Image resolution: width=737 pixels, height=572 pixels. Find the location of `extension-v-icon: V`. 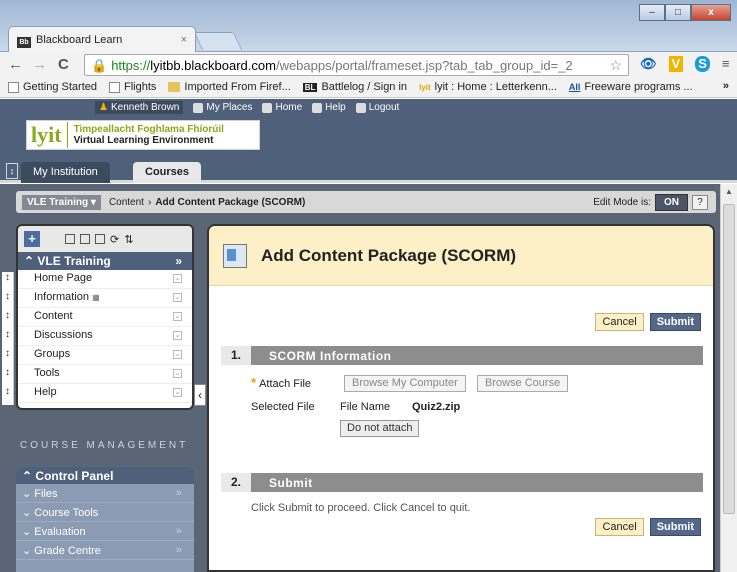

extension-v-icon: V is located at coordinates (676, 64).